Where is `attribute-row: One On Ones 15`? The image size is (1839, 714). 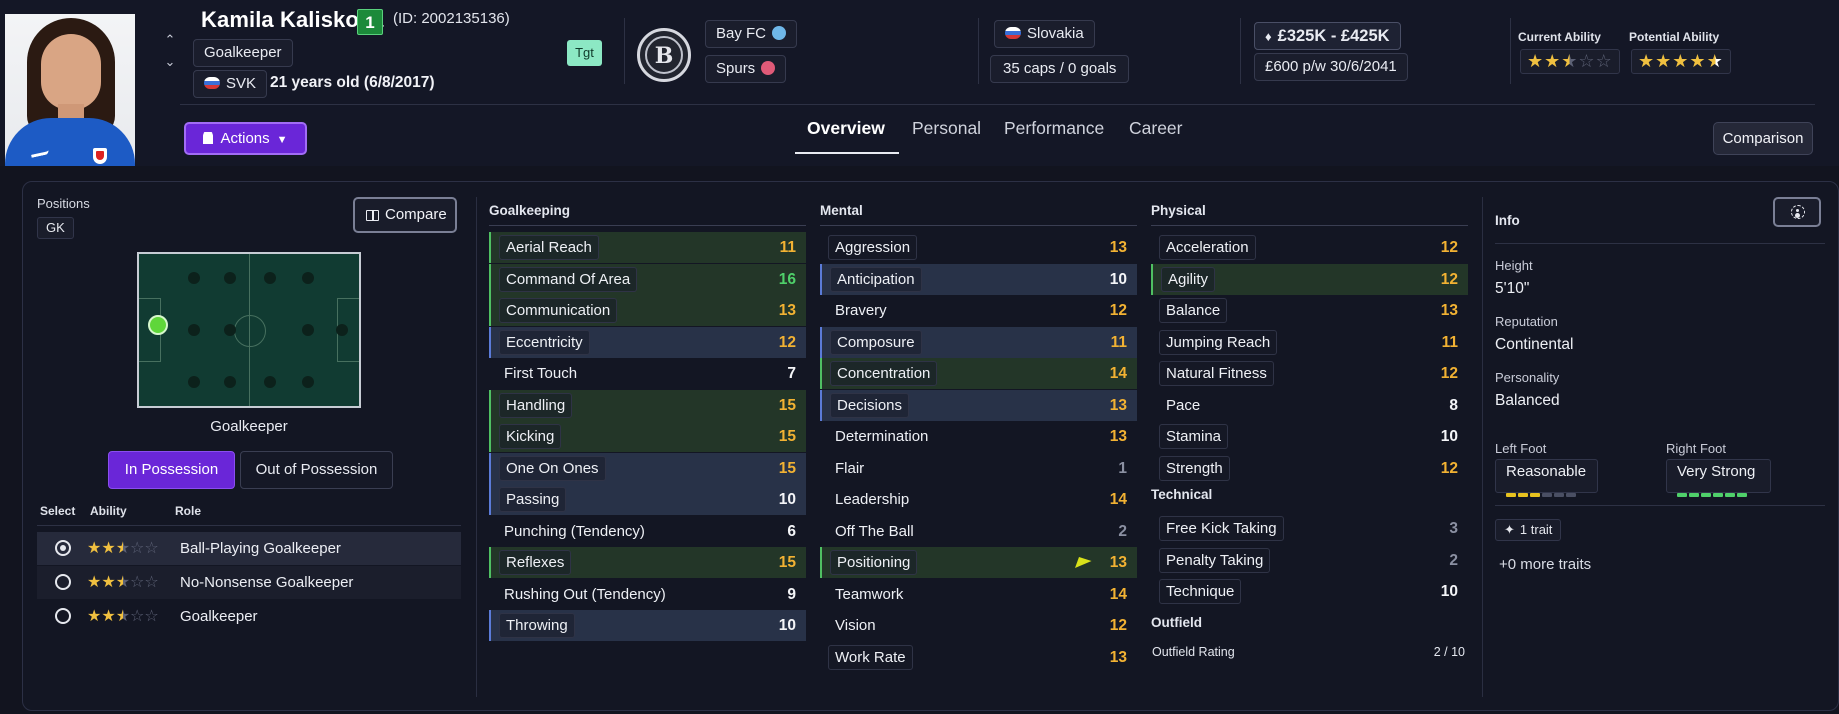 attribute-row: One On Ones 15 is located at coordinates (647, 468).